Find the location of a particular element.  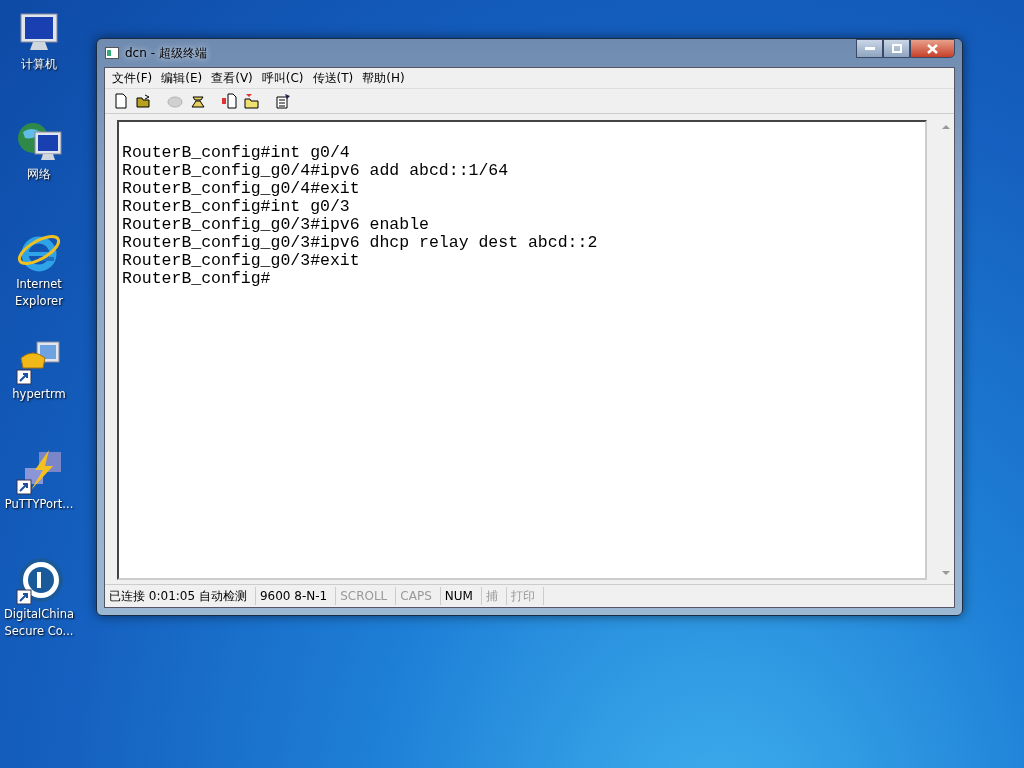

terminal-line: RouterB_config_g0/3#ipv6 dhcp relay dest abcd::2 is located at coordinates (360, 242).